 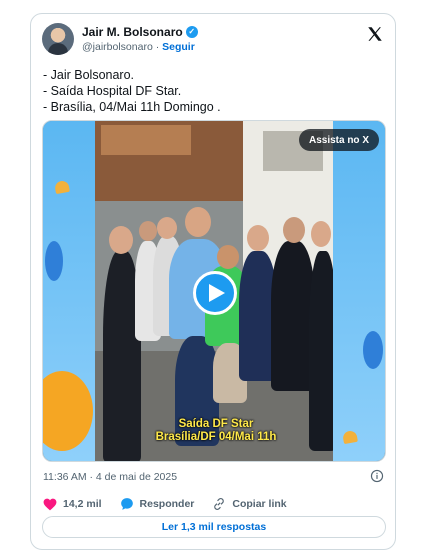 What do you see at coordinates (359, 291) in the screenshot?
I see `right-decoration` at bounding box center [359, 291].